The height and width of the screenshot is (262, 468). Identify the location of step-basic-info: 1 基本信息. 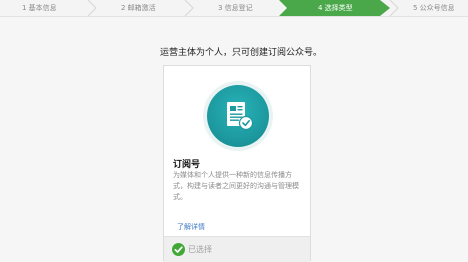
(39, 8).